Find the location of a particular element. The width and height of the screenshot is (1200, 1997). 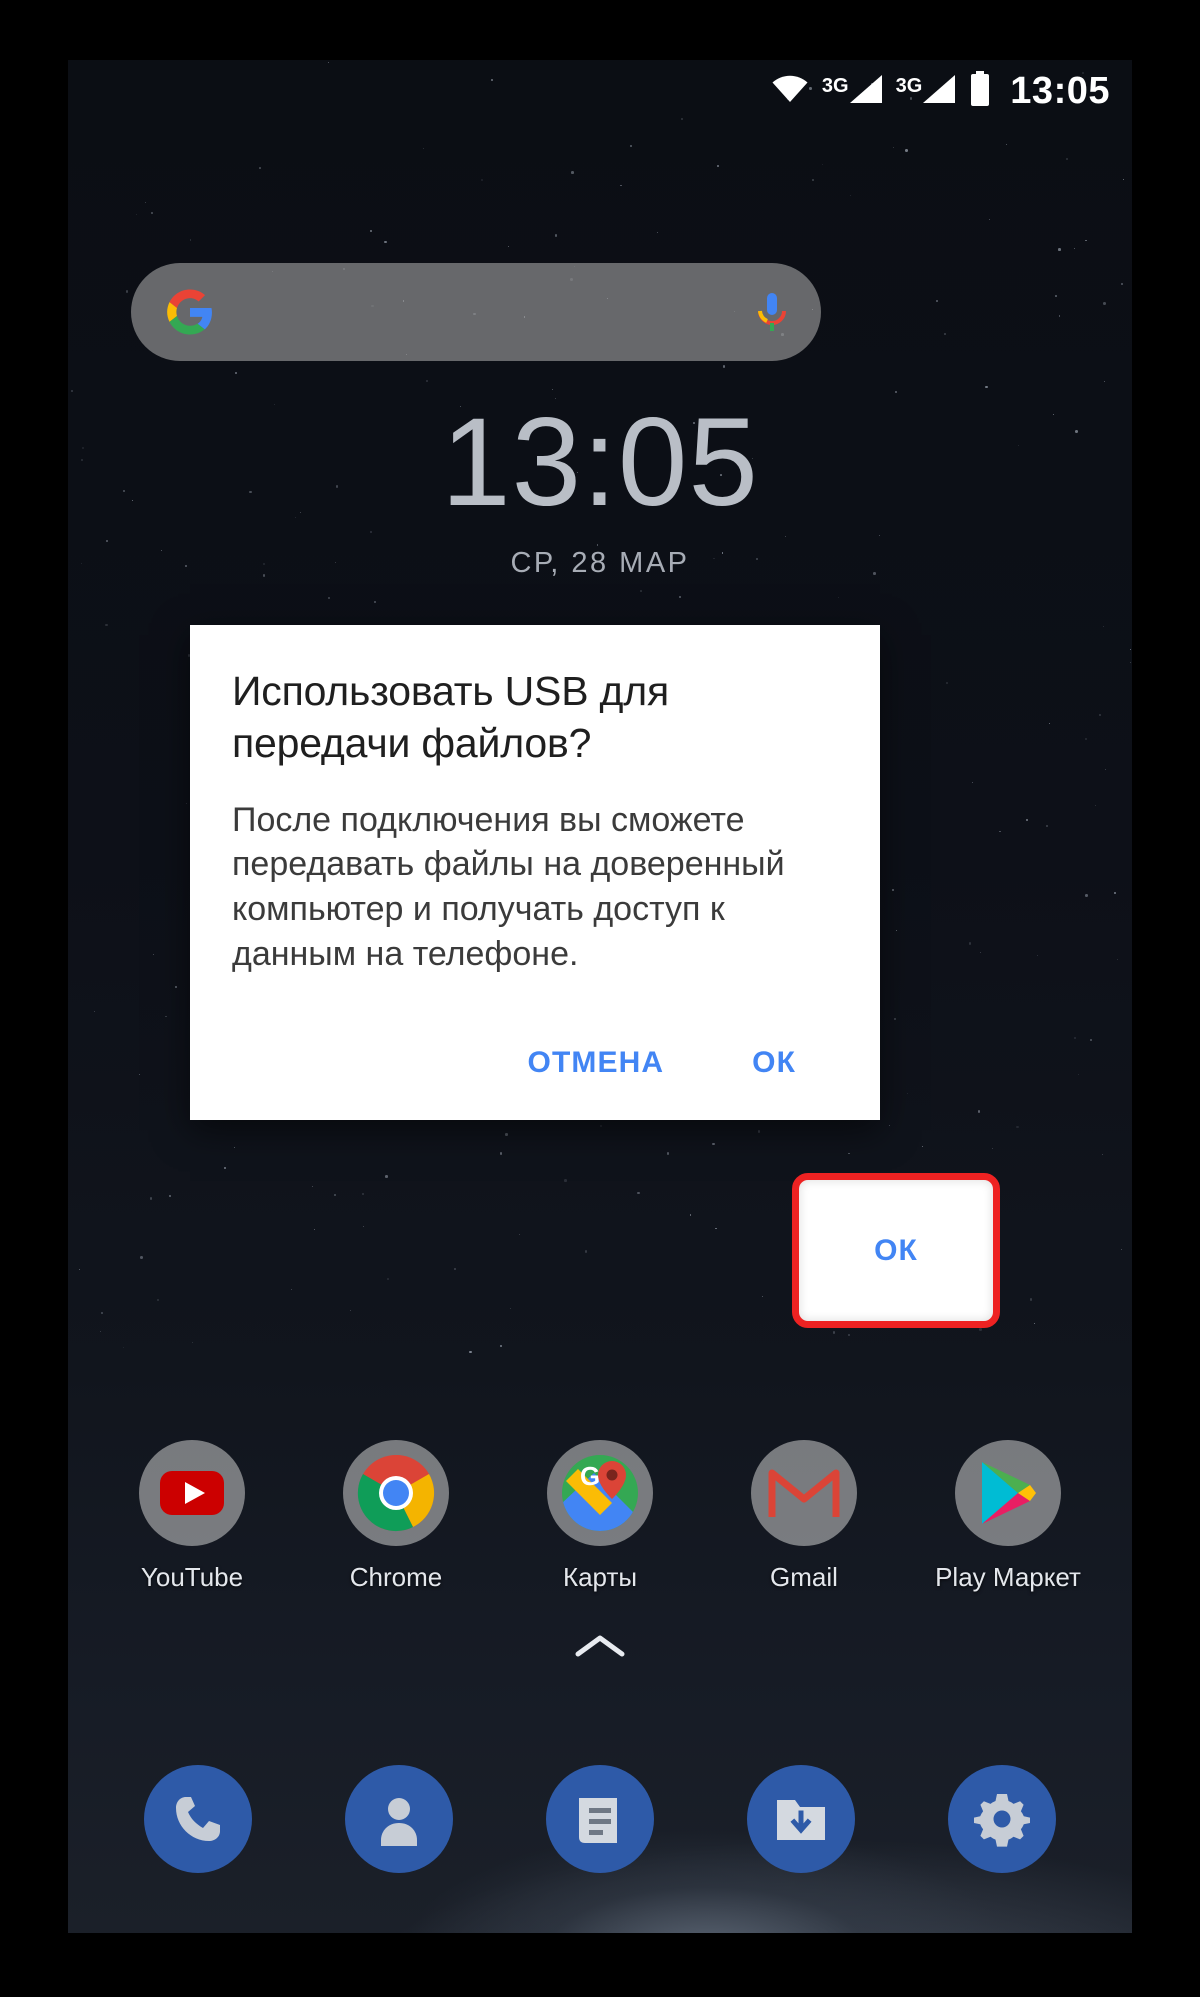

ok-button-highlight-label: ОК is located at coordinates (896, 1250).